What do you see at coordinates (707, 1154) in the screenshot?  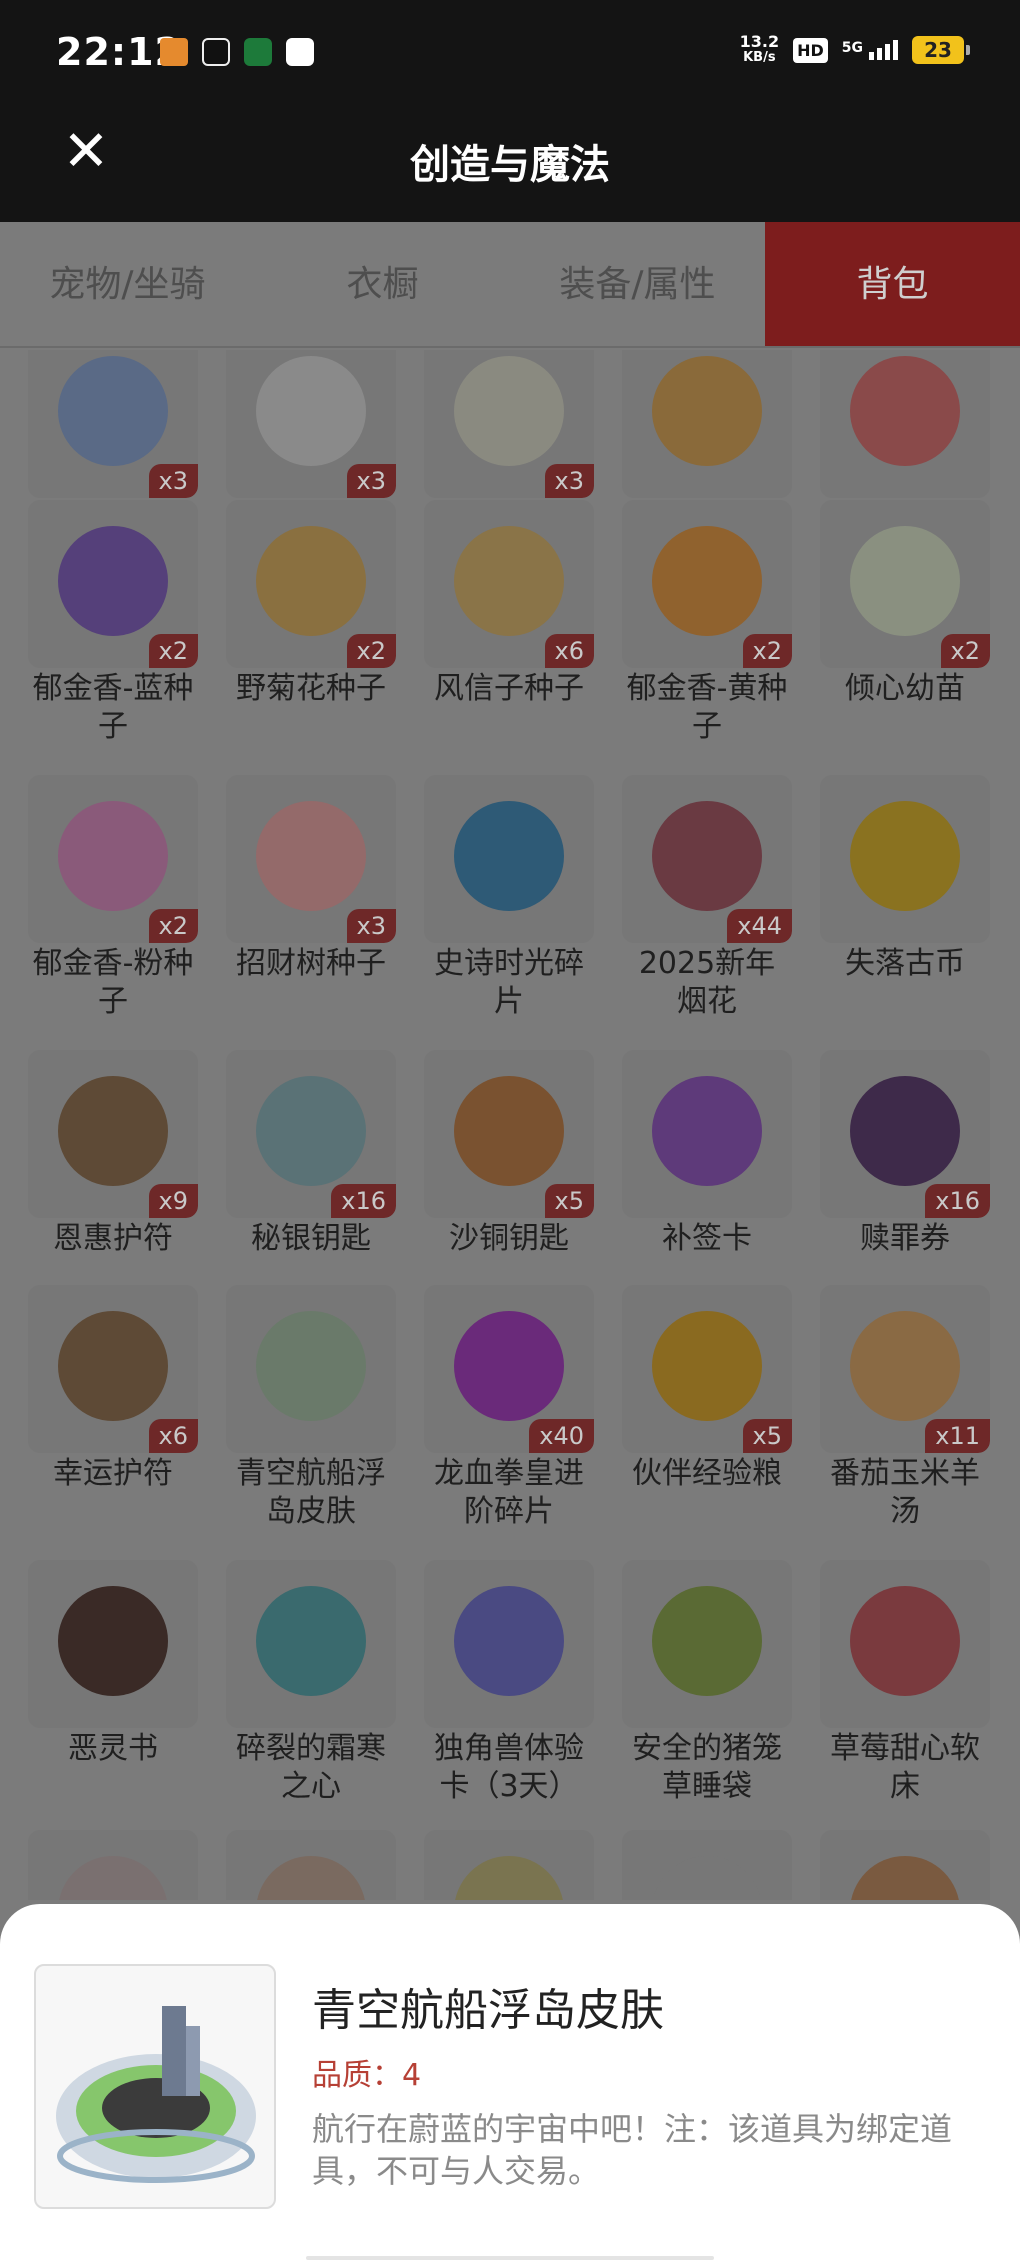 I see `item-cell: 补签卡` at bounding box center [707, 1154].